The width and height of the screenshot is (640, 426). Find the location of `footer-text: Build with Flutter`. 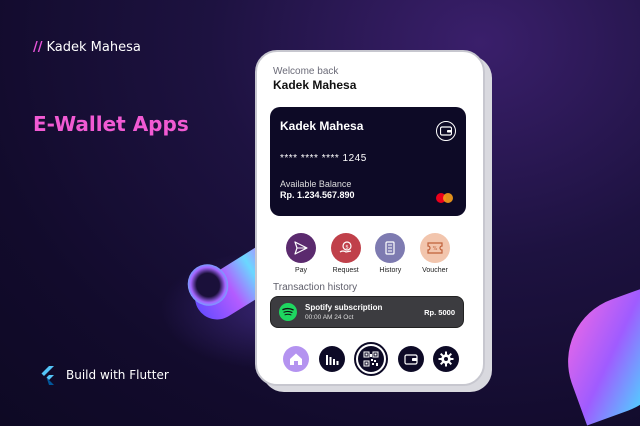

footer-text: Build with Flutter is located at coordinates (117, 375).